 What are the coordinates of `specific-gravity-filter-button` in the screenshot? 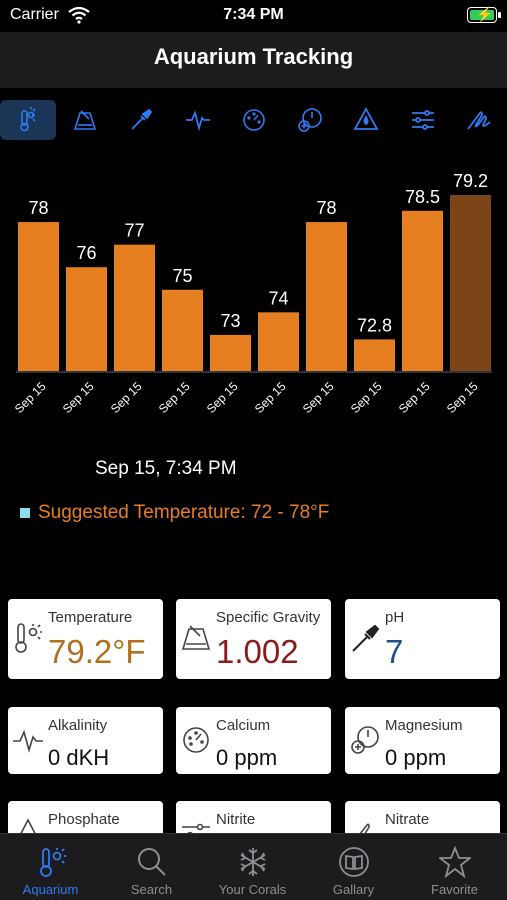 It's located at (85, 120).